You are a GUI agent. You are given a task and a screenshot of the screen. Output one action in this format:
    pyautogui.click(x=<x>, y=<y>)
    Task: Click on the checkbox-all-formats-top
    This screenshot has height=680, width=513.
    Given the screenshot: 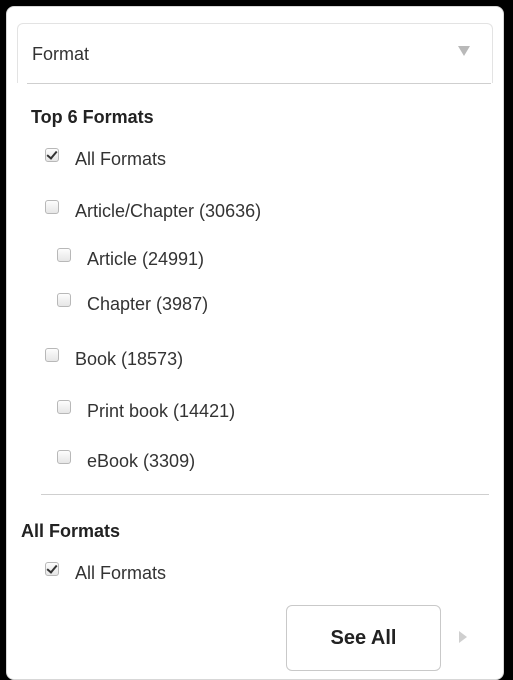 What is the action you would take?
    pyautogui.click(x=52, y=154)
    